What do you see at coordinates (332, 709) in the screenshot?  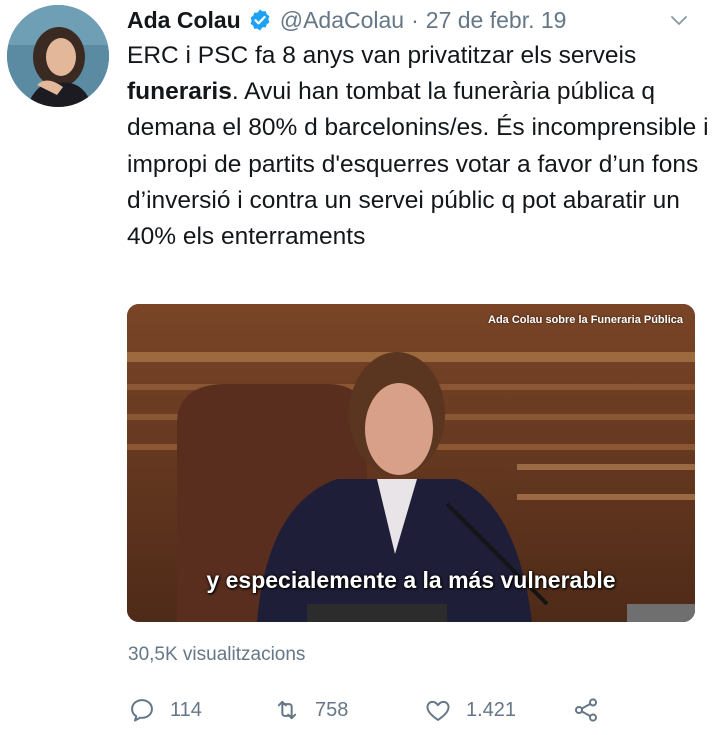 I see `retweet-count: 758` at bounding box center [332, 709].